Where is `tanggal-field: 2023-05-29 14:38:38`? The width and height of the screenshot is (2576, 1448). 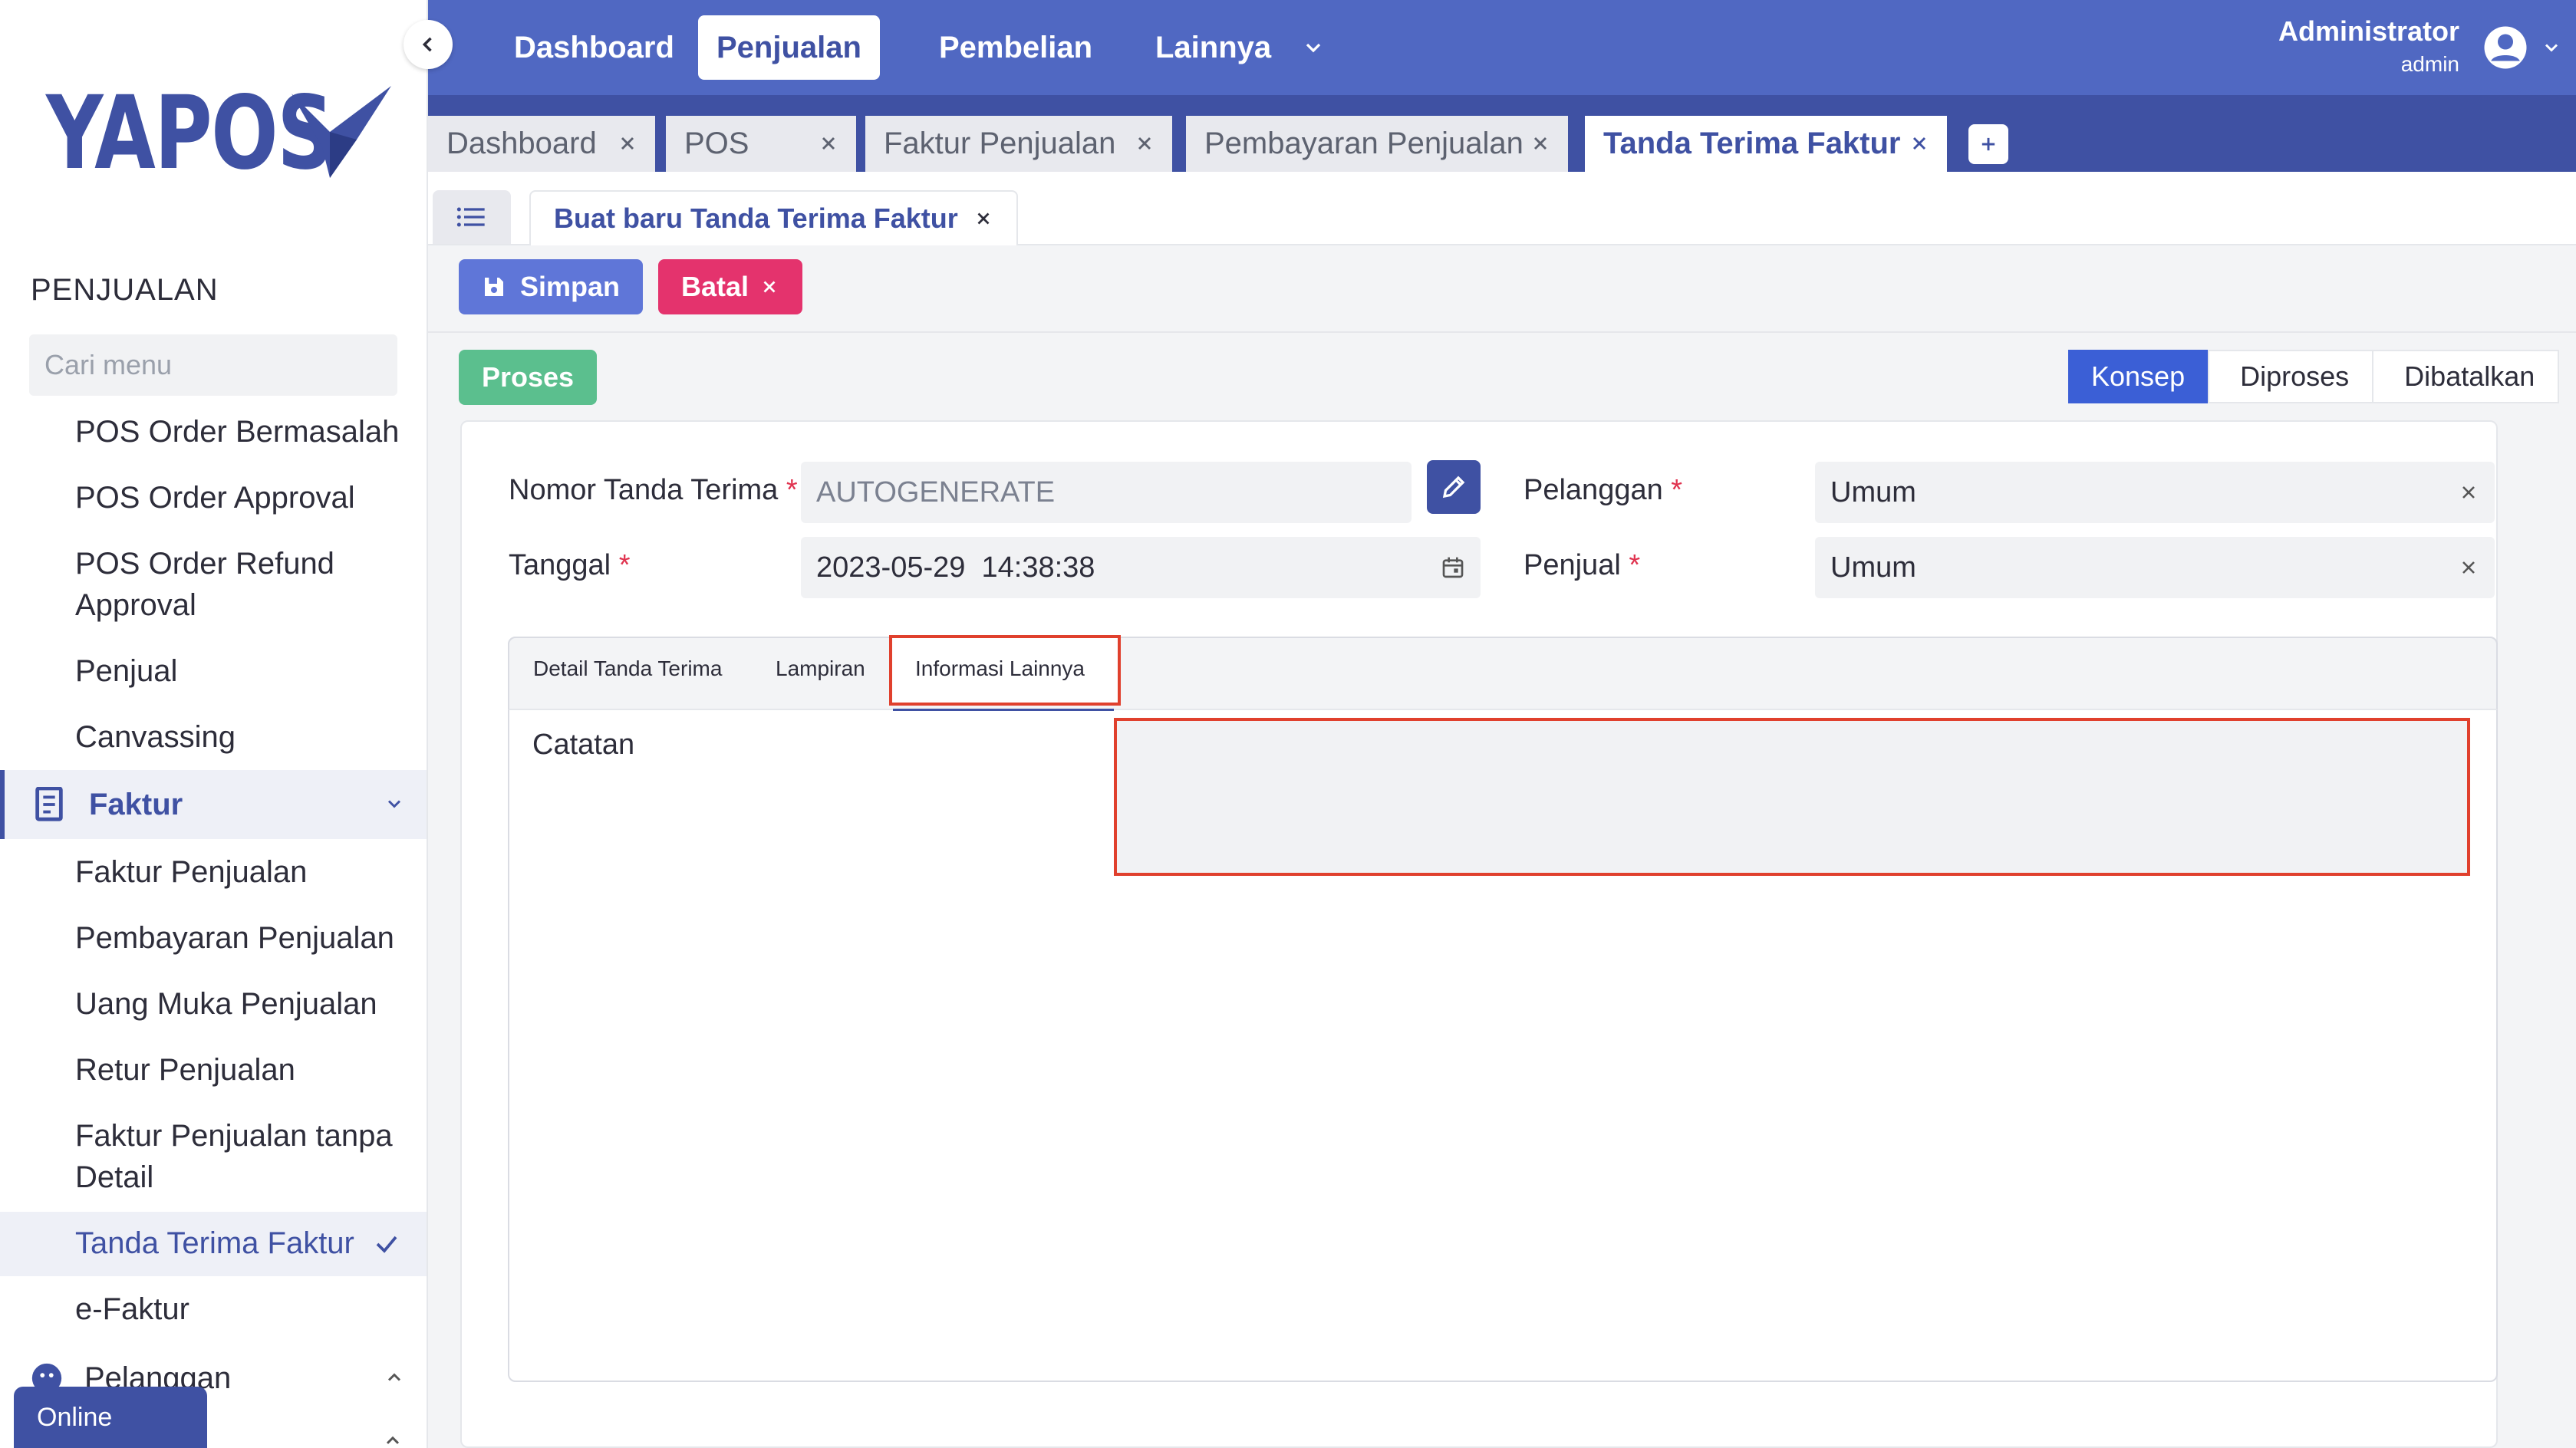
tanggal-field: 2023-05-29 14:38:38 is located at coordinates (1141, 567).